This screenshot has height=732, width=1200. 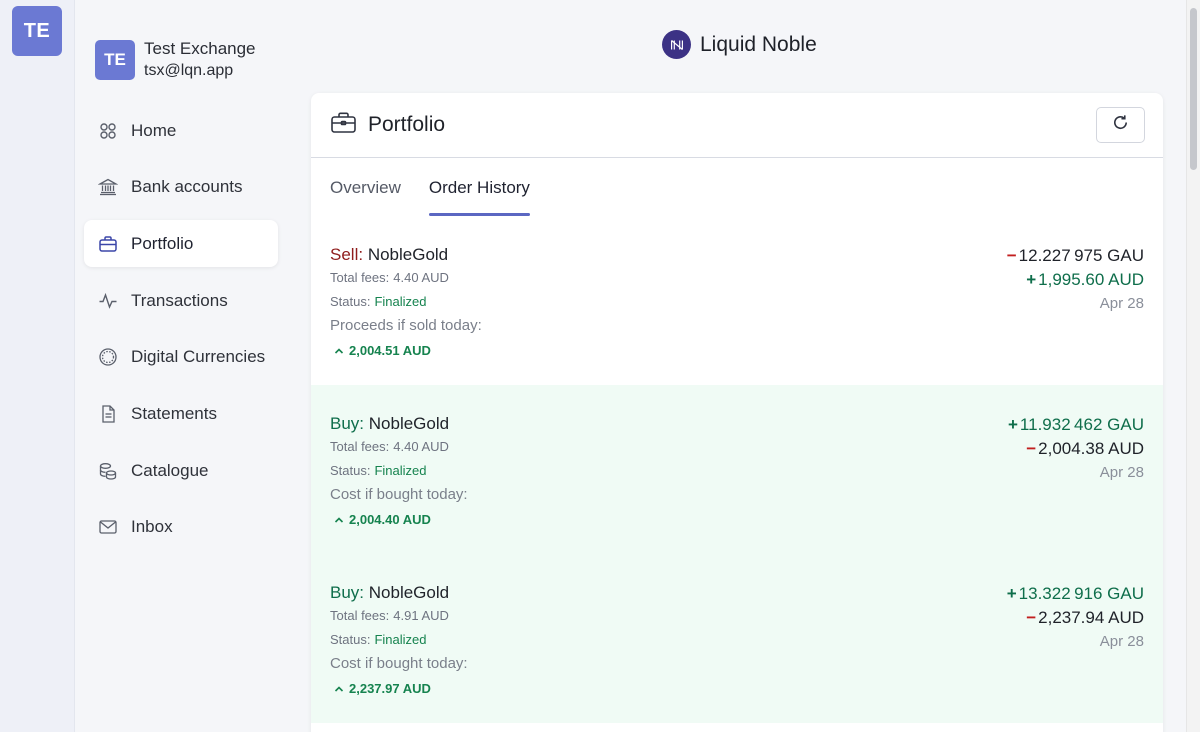 I want to click on sidebar-item-statements: Statements, so click(x=181, y=413).